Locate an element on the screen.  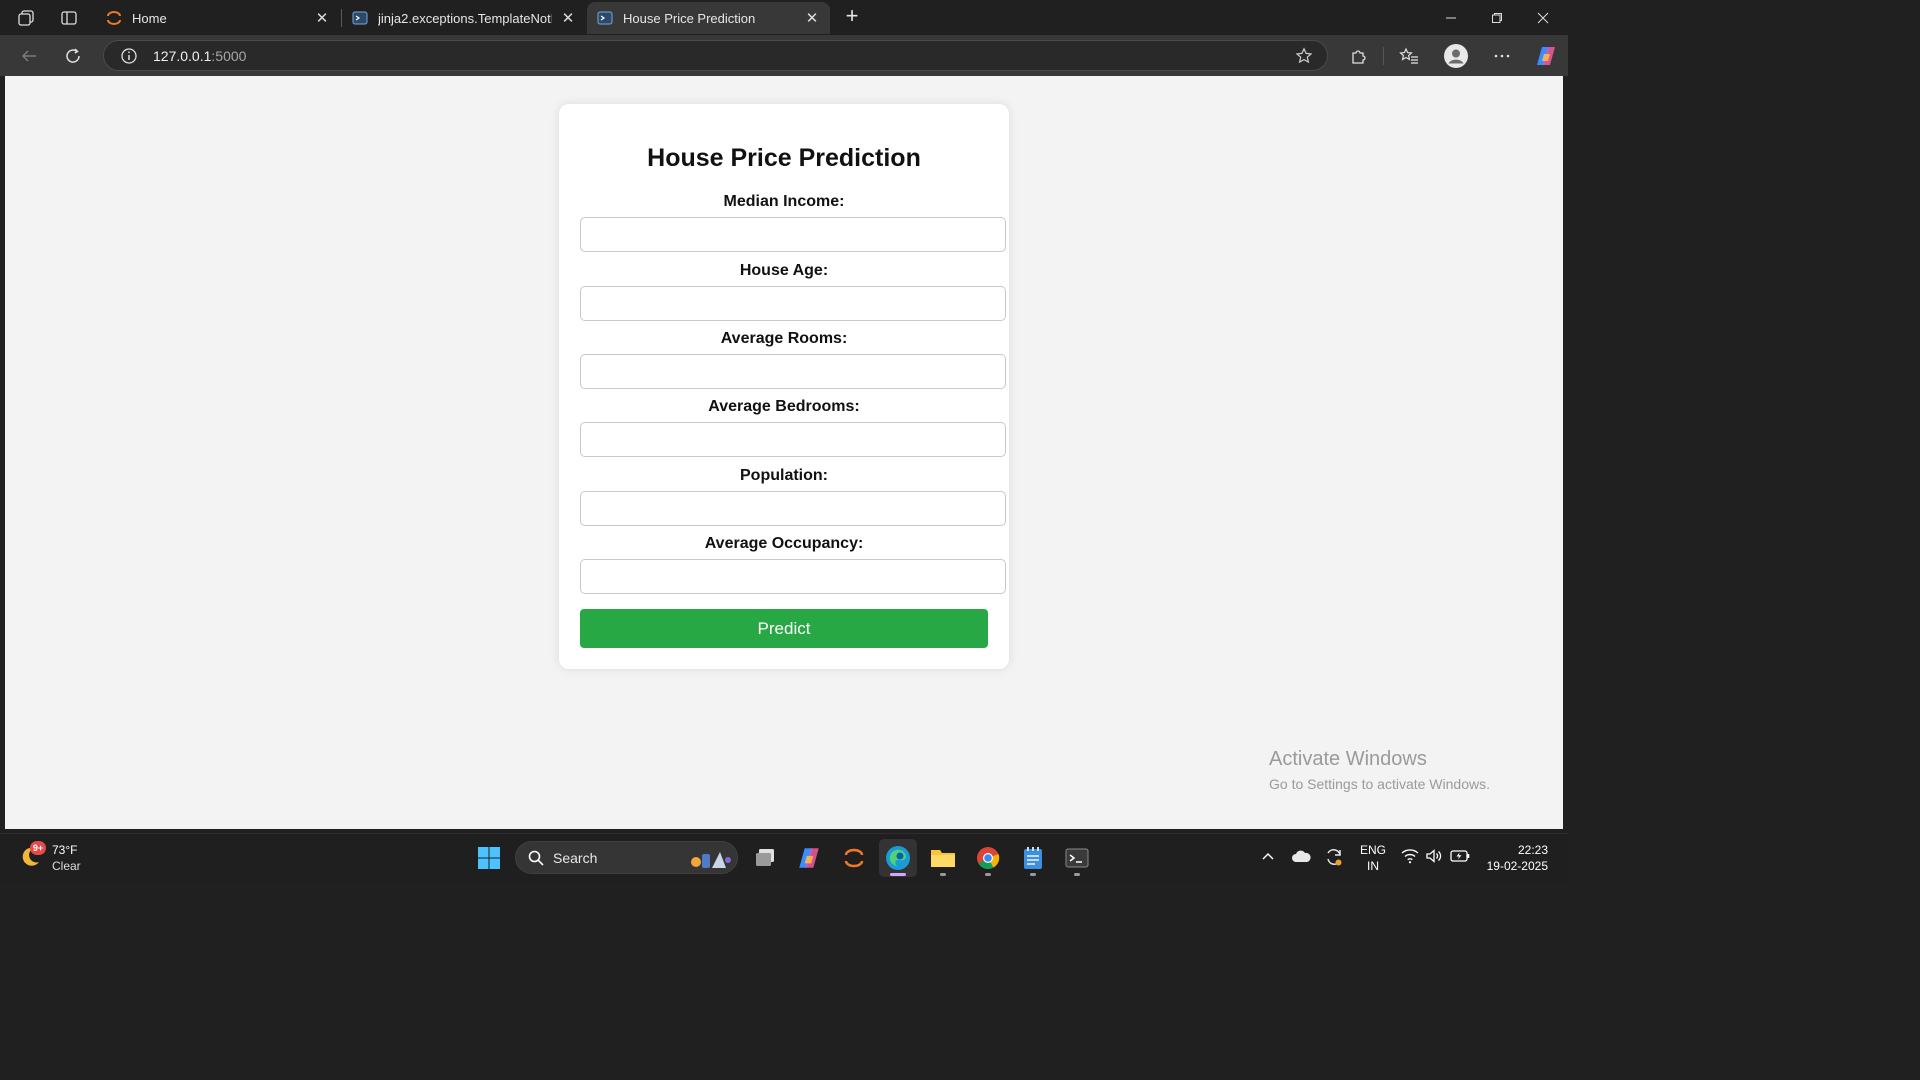
house-age-label: House Age: is located at coordinates (784, 270).